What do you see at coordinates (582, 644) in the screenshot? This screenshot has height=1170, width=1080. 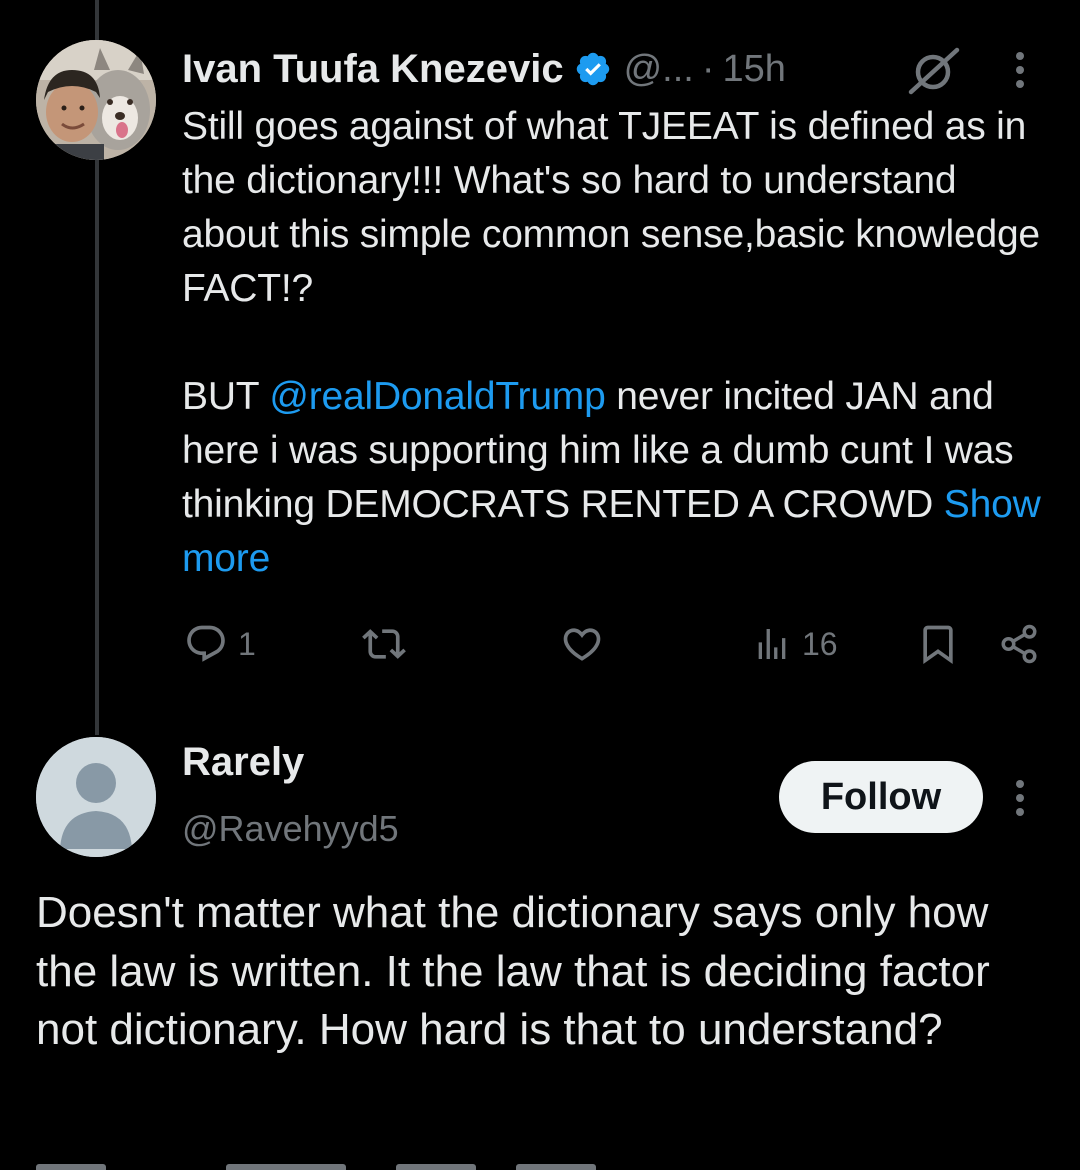 I see `heart-icon` at bounding box center [582, 644].